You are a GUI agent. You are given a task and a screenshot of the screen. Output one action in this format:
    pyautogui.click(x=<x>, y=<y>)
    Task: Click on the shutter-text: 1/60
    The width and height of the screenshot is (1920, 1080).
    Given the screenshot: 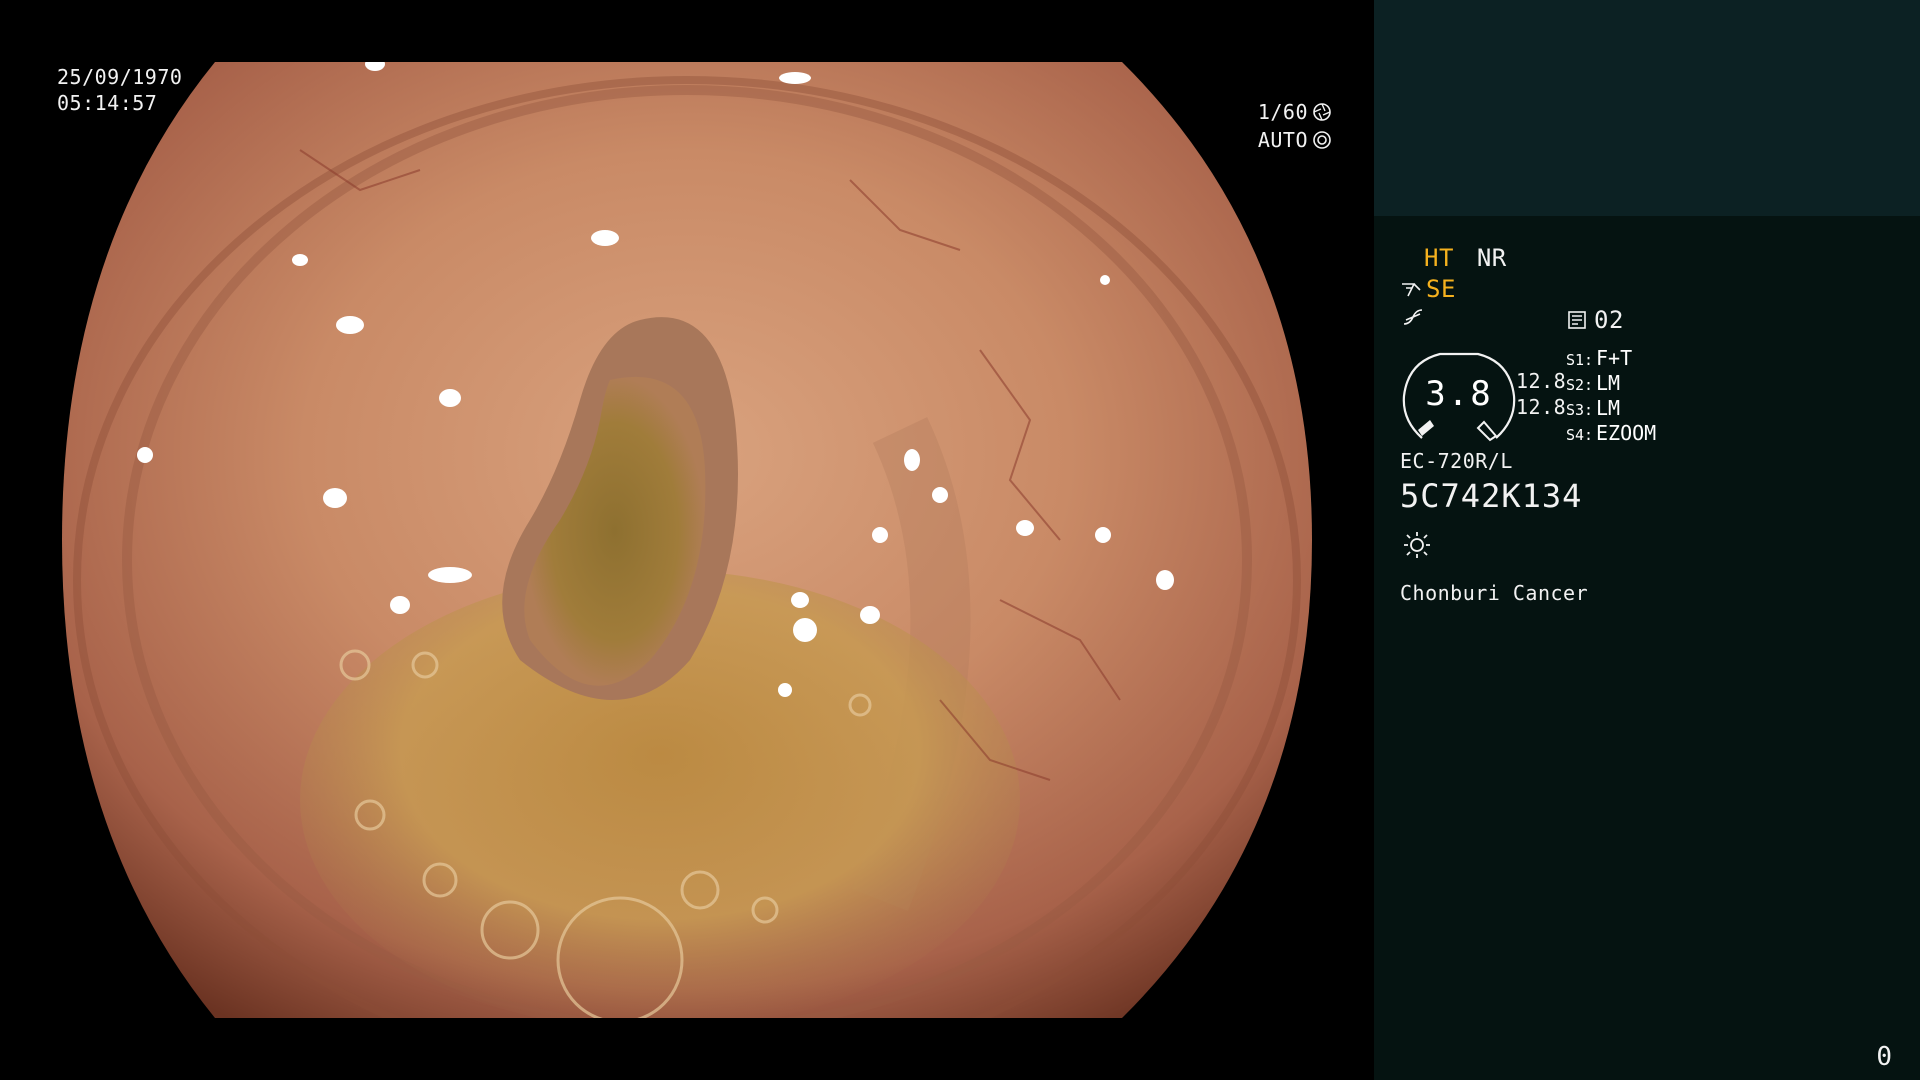 What is the action you would take?
    pyautogui.click(x=1282, y=112)
    